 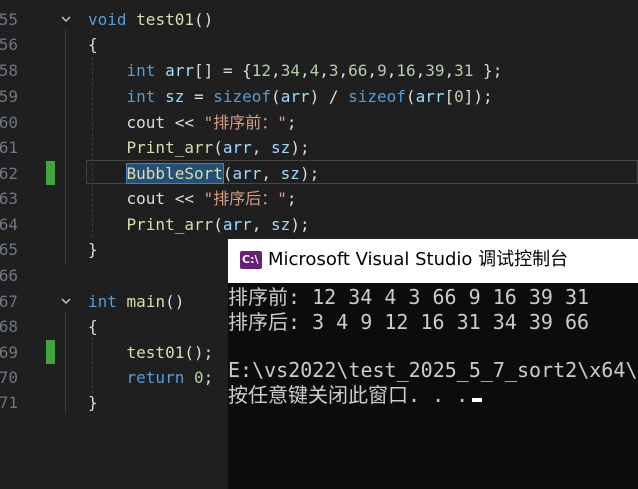 I want to click on console-titlebar: C:\ Microsoft Visual Studio 调试控制台, so click(x=433, y=261).